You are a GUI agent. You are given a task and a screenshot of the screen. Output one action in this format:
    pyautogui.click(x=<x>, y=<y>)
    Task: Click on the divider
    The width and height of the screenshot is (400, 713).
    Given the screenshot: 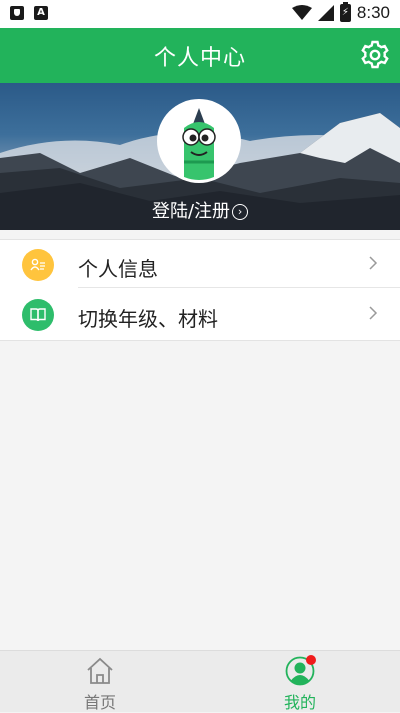 What is the action you would take?
    pyautogui.click(x=239, y=287)
    